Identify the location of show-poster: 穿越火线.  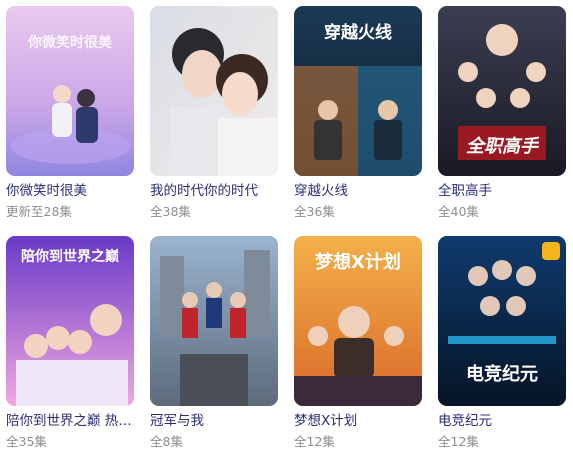
(358, 91).